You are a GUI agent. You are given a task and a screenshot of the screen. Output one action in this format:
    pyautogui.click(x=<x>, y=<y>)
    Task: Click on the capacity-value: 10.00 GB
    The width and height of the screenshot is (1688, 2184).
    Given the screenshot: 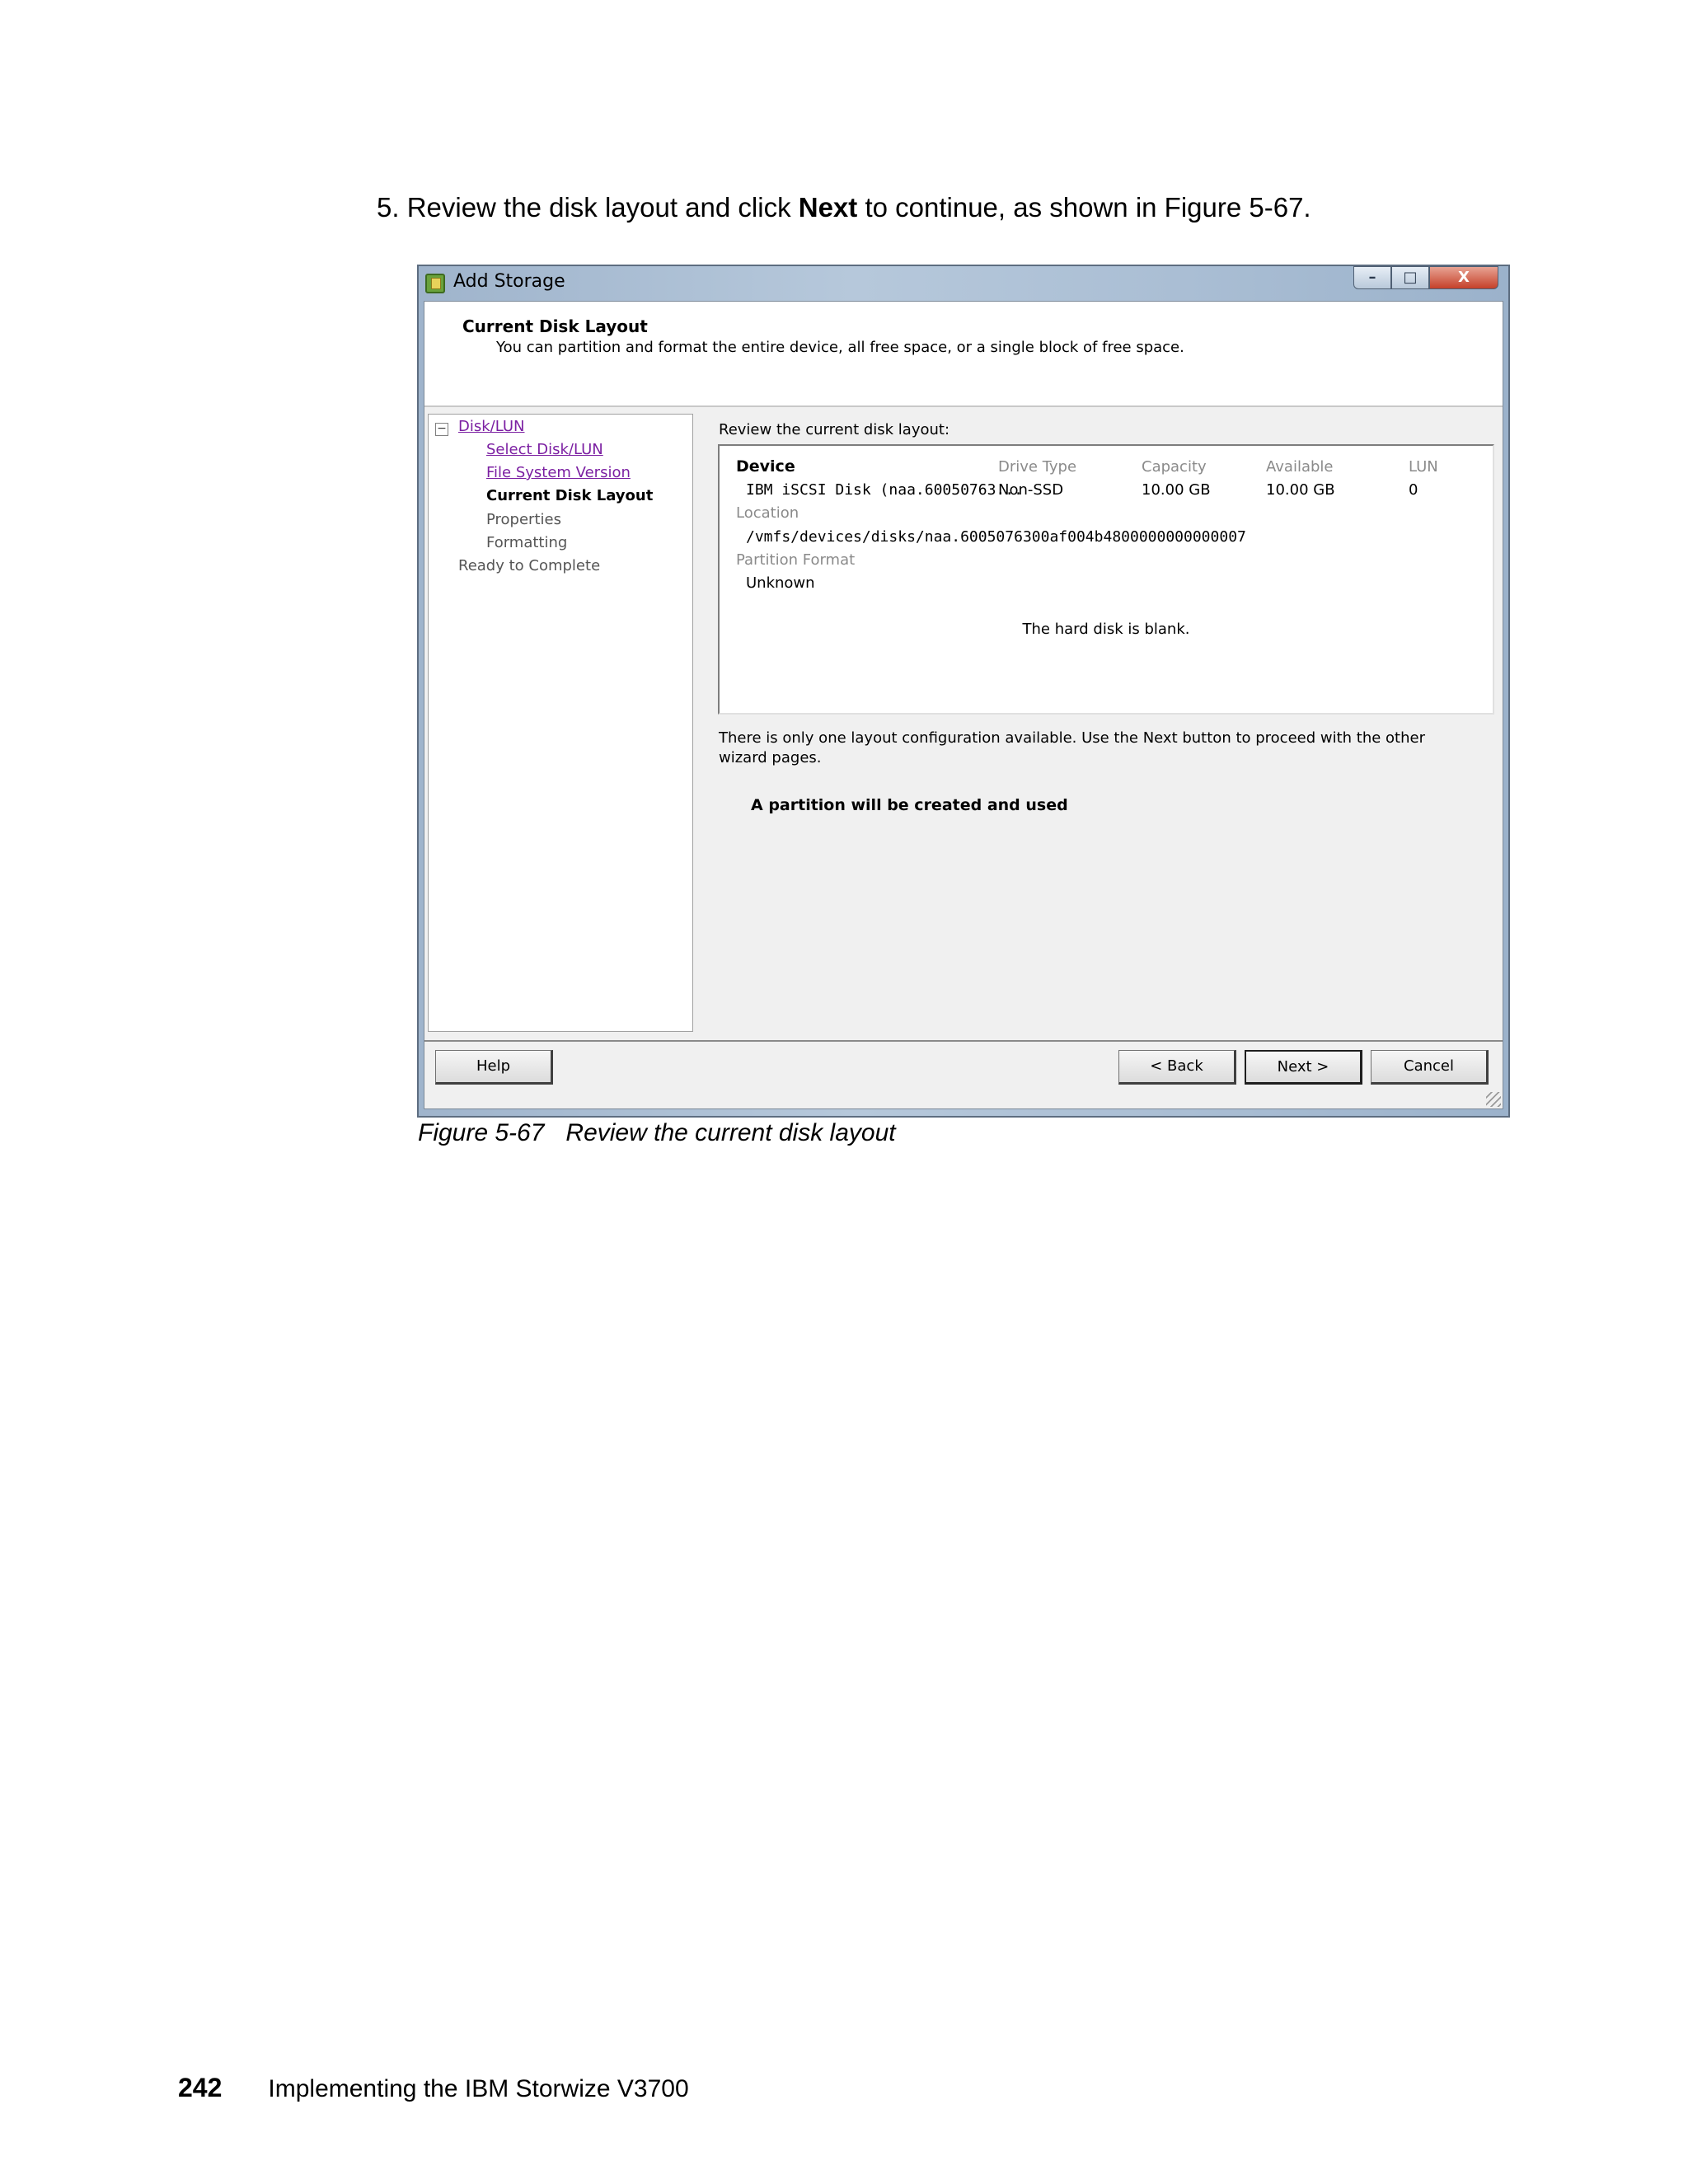 What is the action you would take?
    pyautogui.click(x=1177, y=490)
    